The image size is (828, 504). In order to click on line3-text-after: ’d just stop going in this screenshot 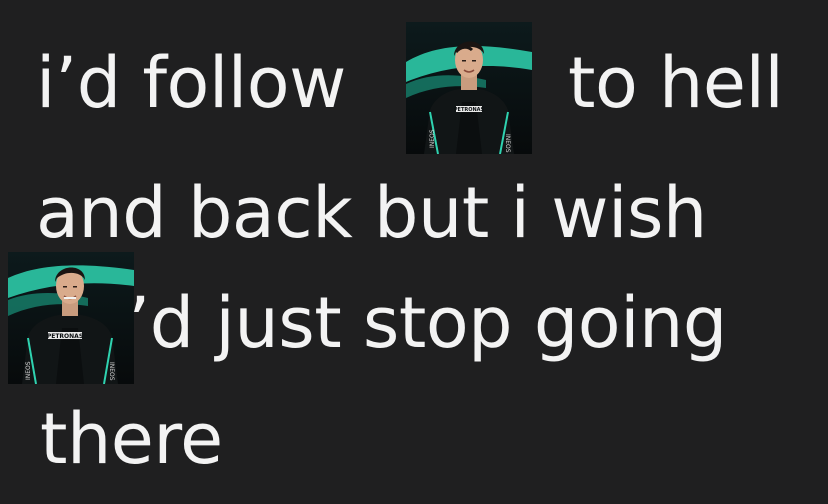, I will do `click(427, 323)`.